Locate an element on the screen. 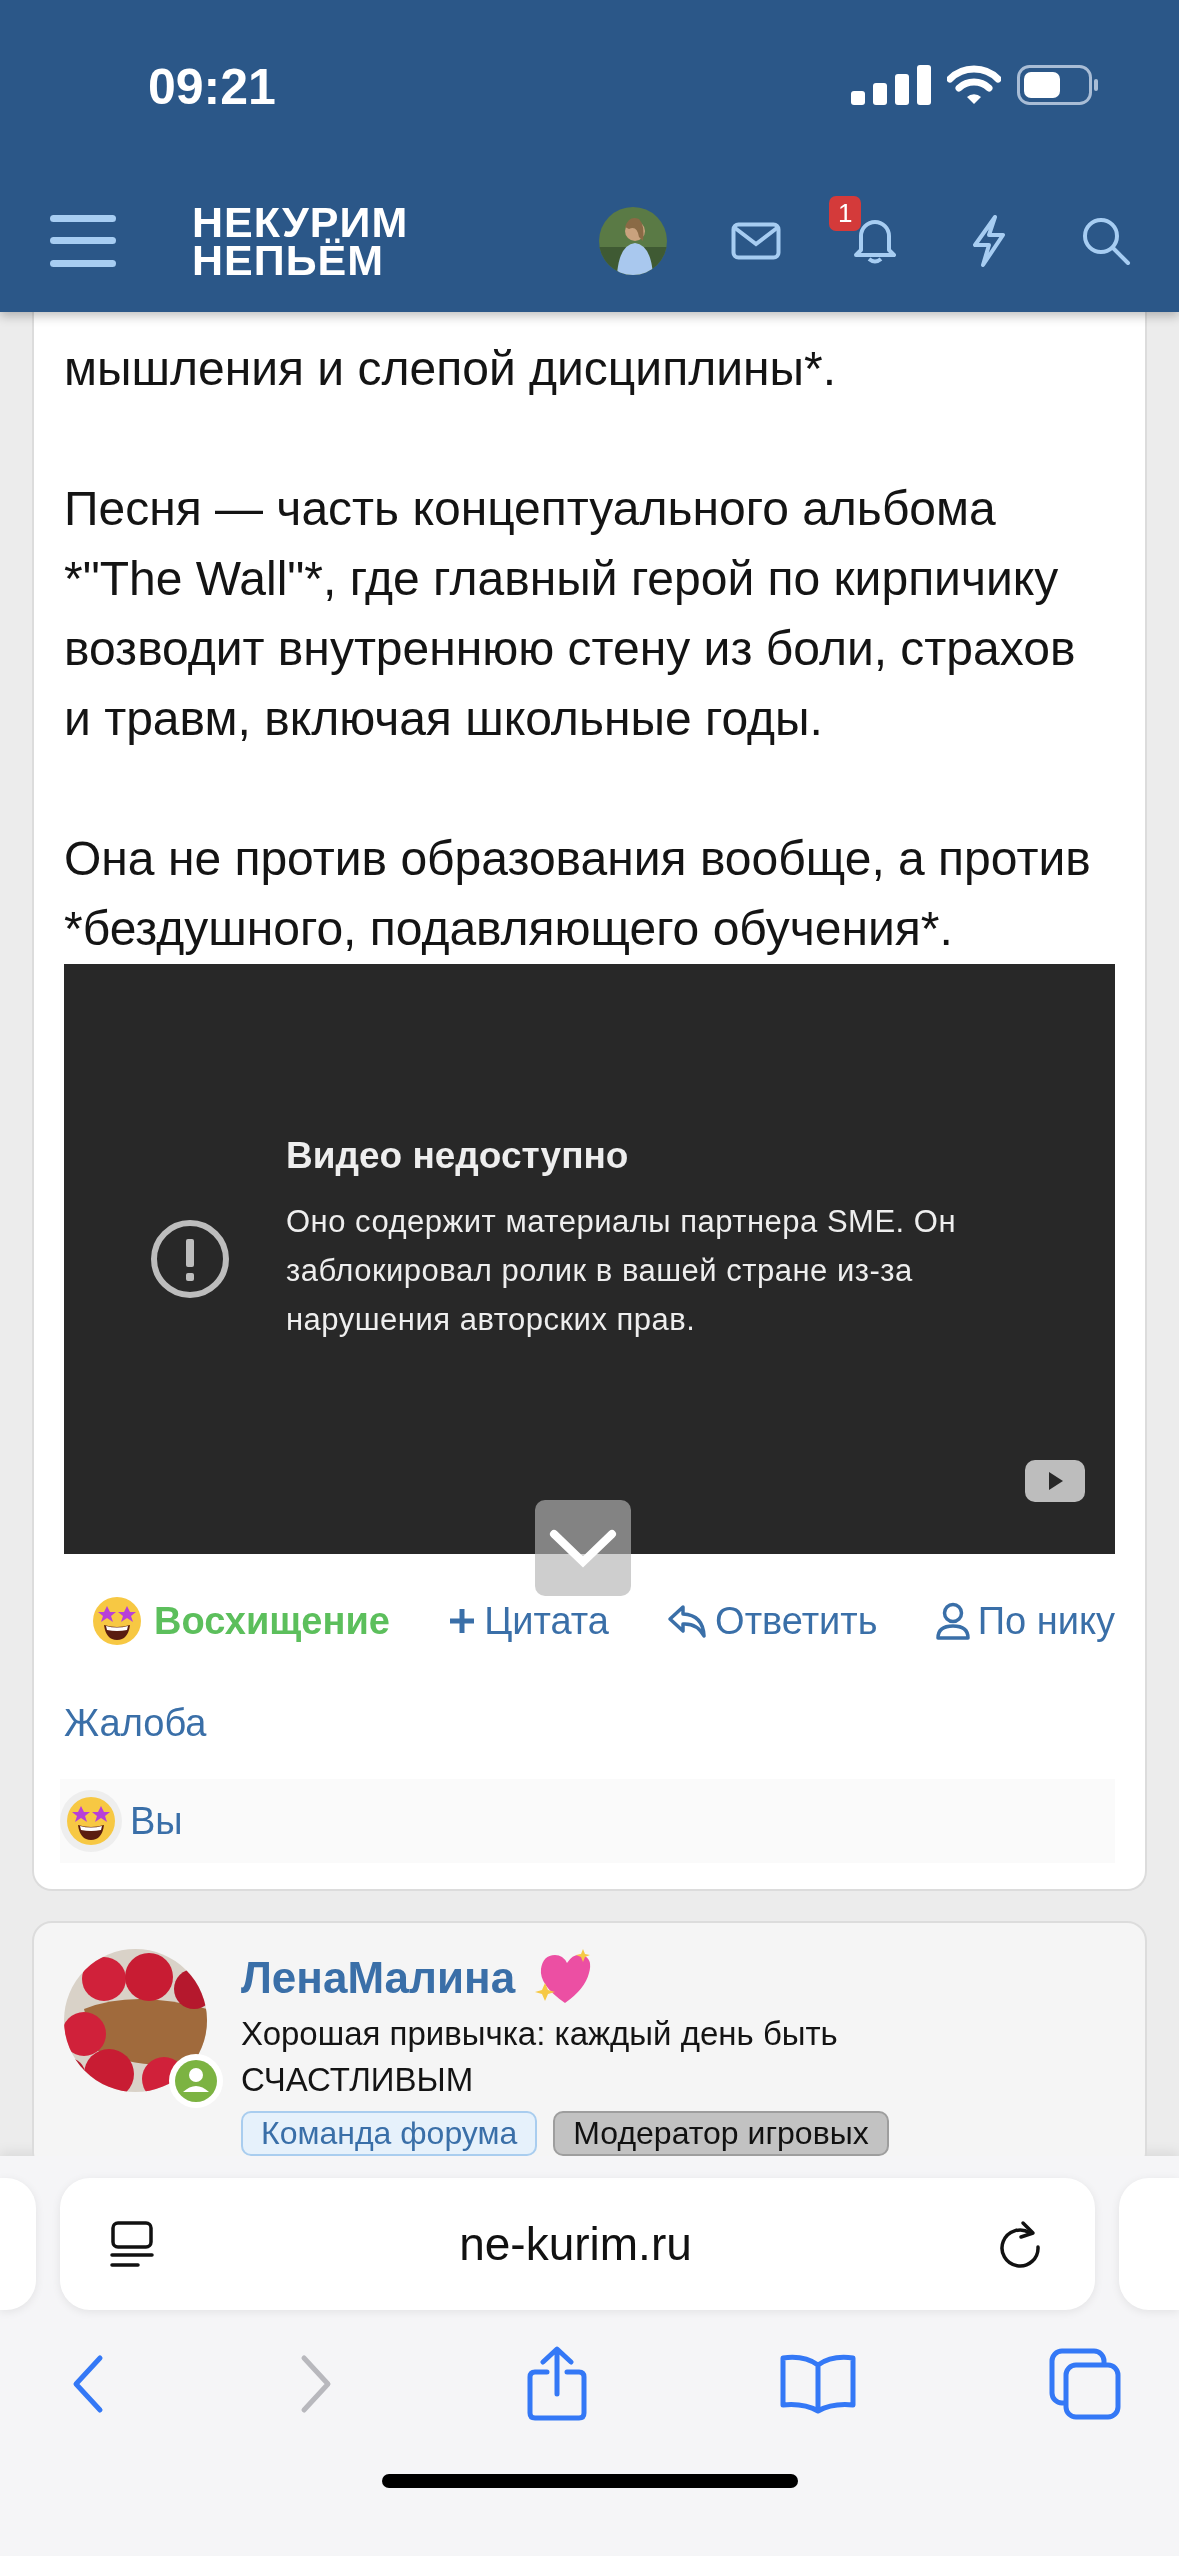 Image resolution: width=1179 pixels, height=2556 pixels. user-status-text: Хорошая привычка: каждый день быть СЧАСТЛИВЫМ is located at coordinates (540, 2057).